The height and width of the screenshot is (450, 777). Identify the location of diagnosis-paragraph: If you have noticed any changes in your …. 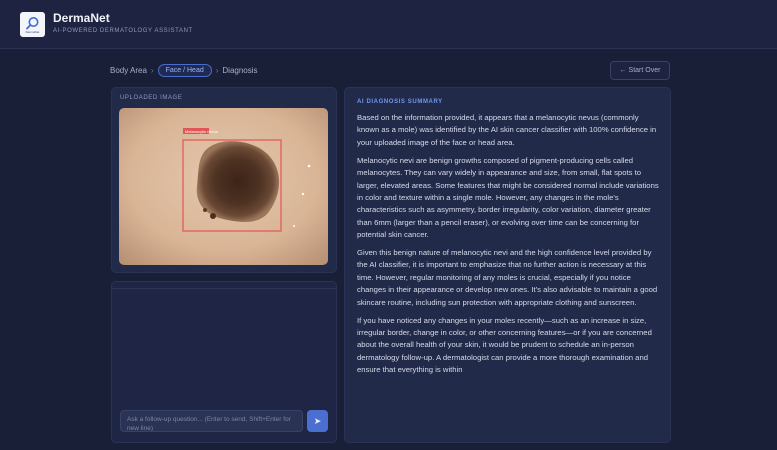
(504, 345).